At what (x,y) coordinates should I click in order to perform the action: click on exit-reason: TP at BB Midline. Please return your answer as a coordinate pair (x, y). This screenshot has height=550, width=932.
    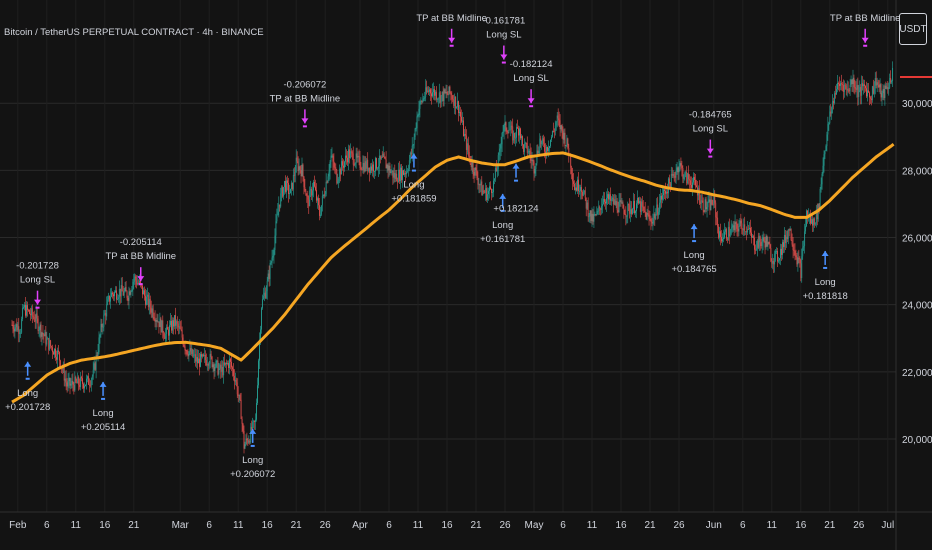
    Looking at the image, I should click on (140, 256).